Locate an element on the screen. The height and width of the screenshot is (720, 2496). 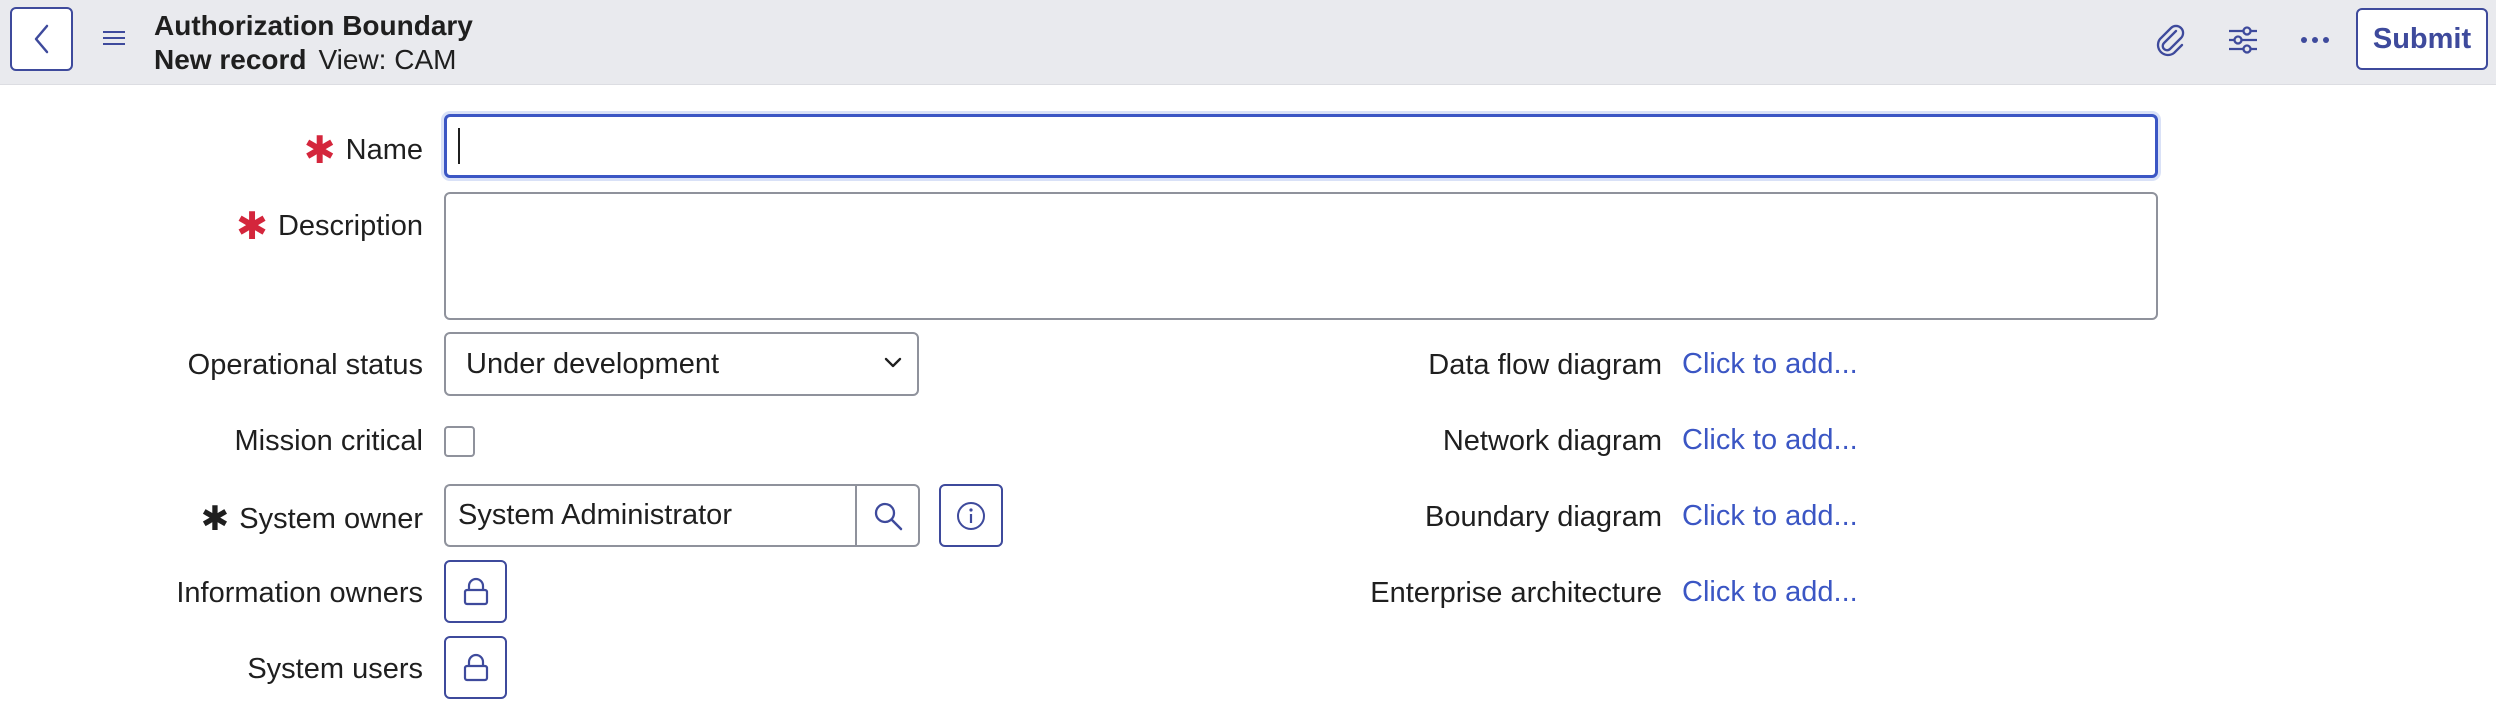
record-subtitle: New record View: CAM is located at coordinates (313, 60).